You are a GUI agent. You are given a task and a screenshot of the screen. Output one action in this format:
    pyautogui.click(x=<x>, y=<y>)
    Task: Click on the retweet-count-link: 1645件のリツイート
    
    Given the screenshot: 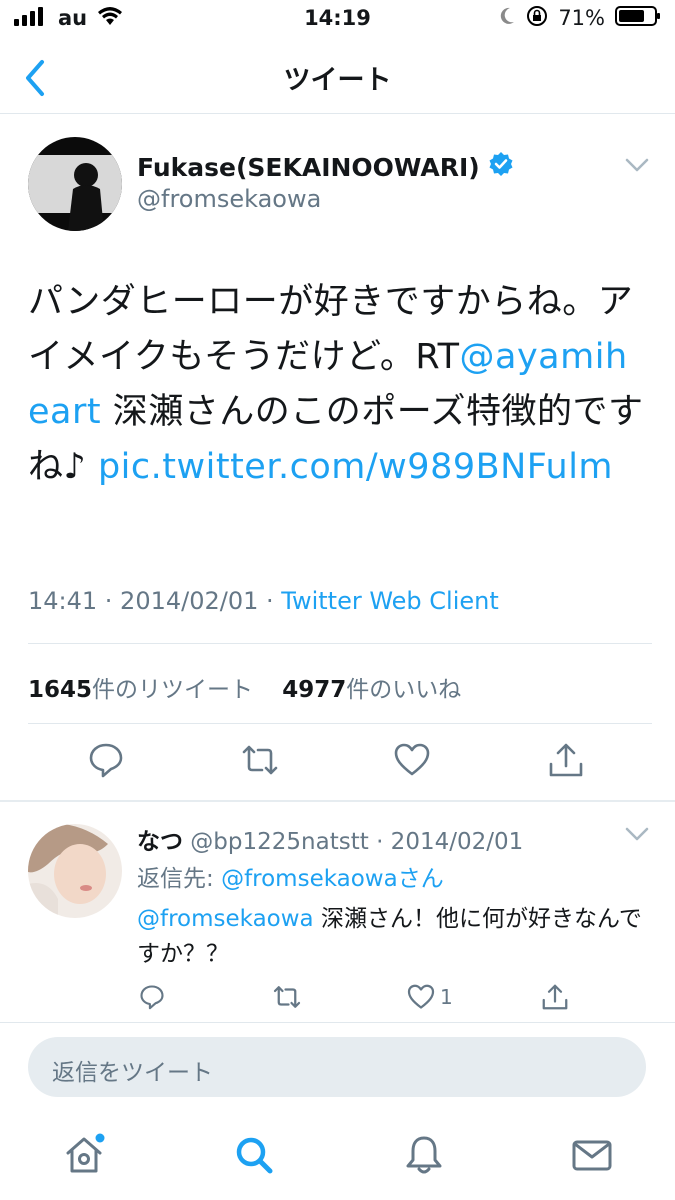 What is the action you would take?
    pyautogui.click(x=140, y=690)
    